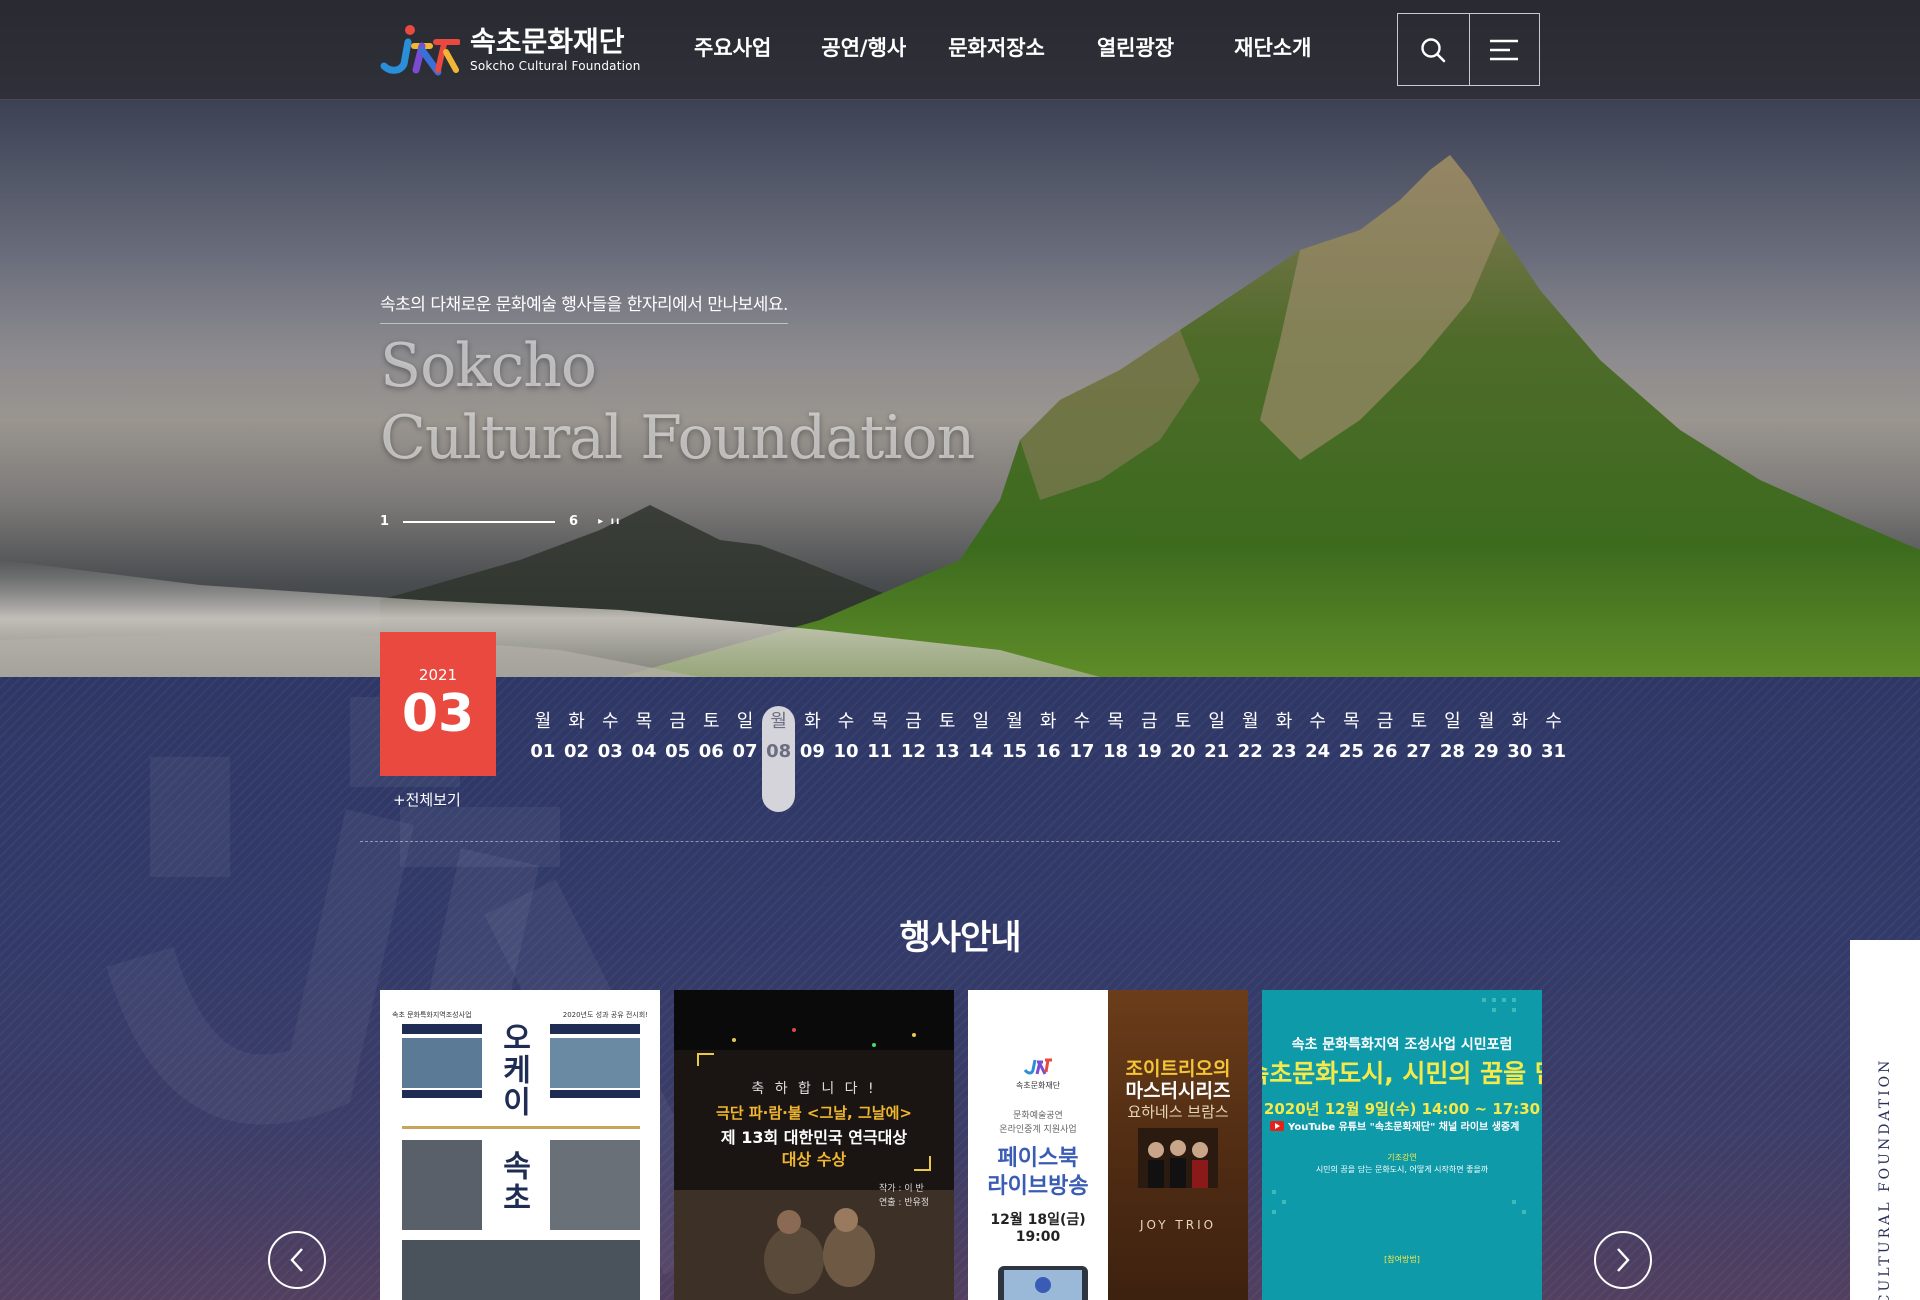 Image resolution: width=1920 pixels, height=1300 pixels. I want to click on card2-troupe: 극단 파·람·불 <그날, 그날에>, so click(814, 1113).